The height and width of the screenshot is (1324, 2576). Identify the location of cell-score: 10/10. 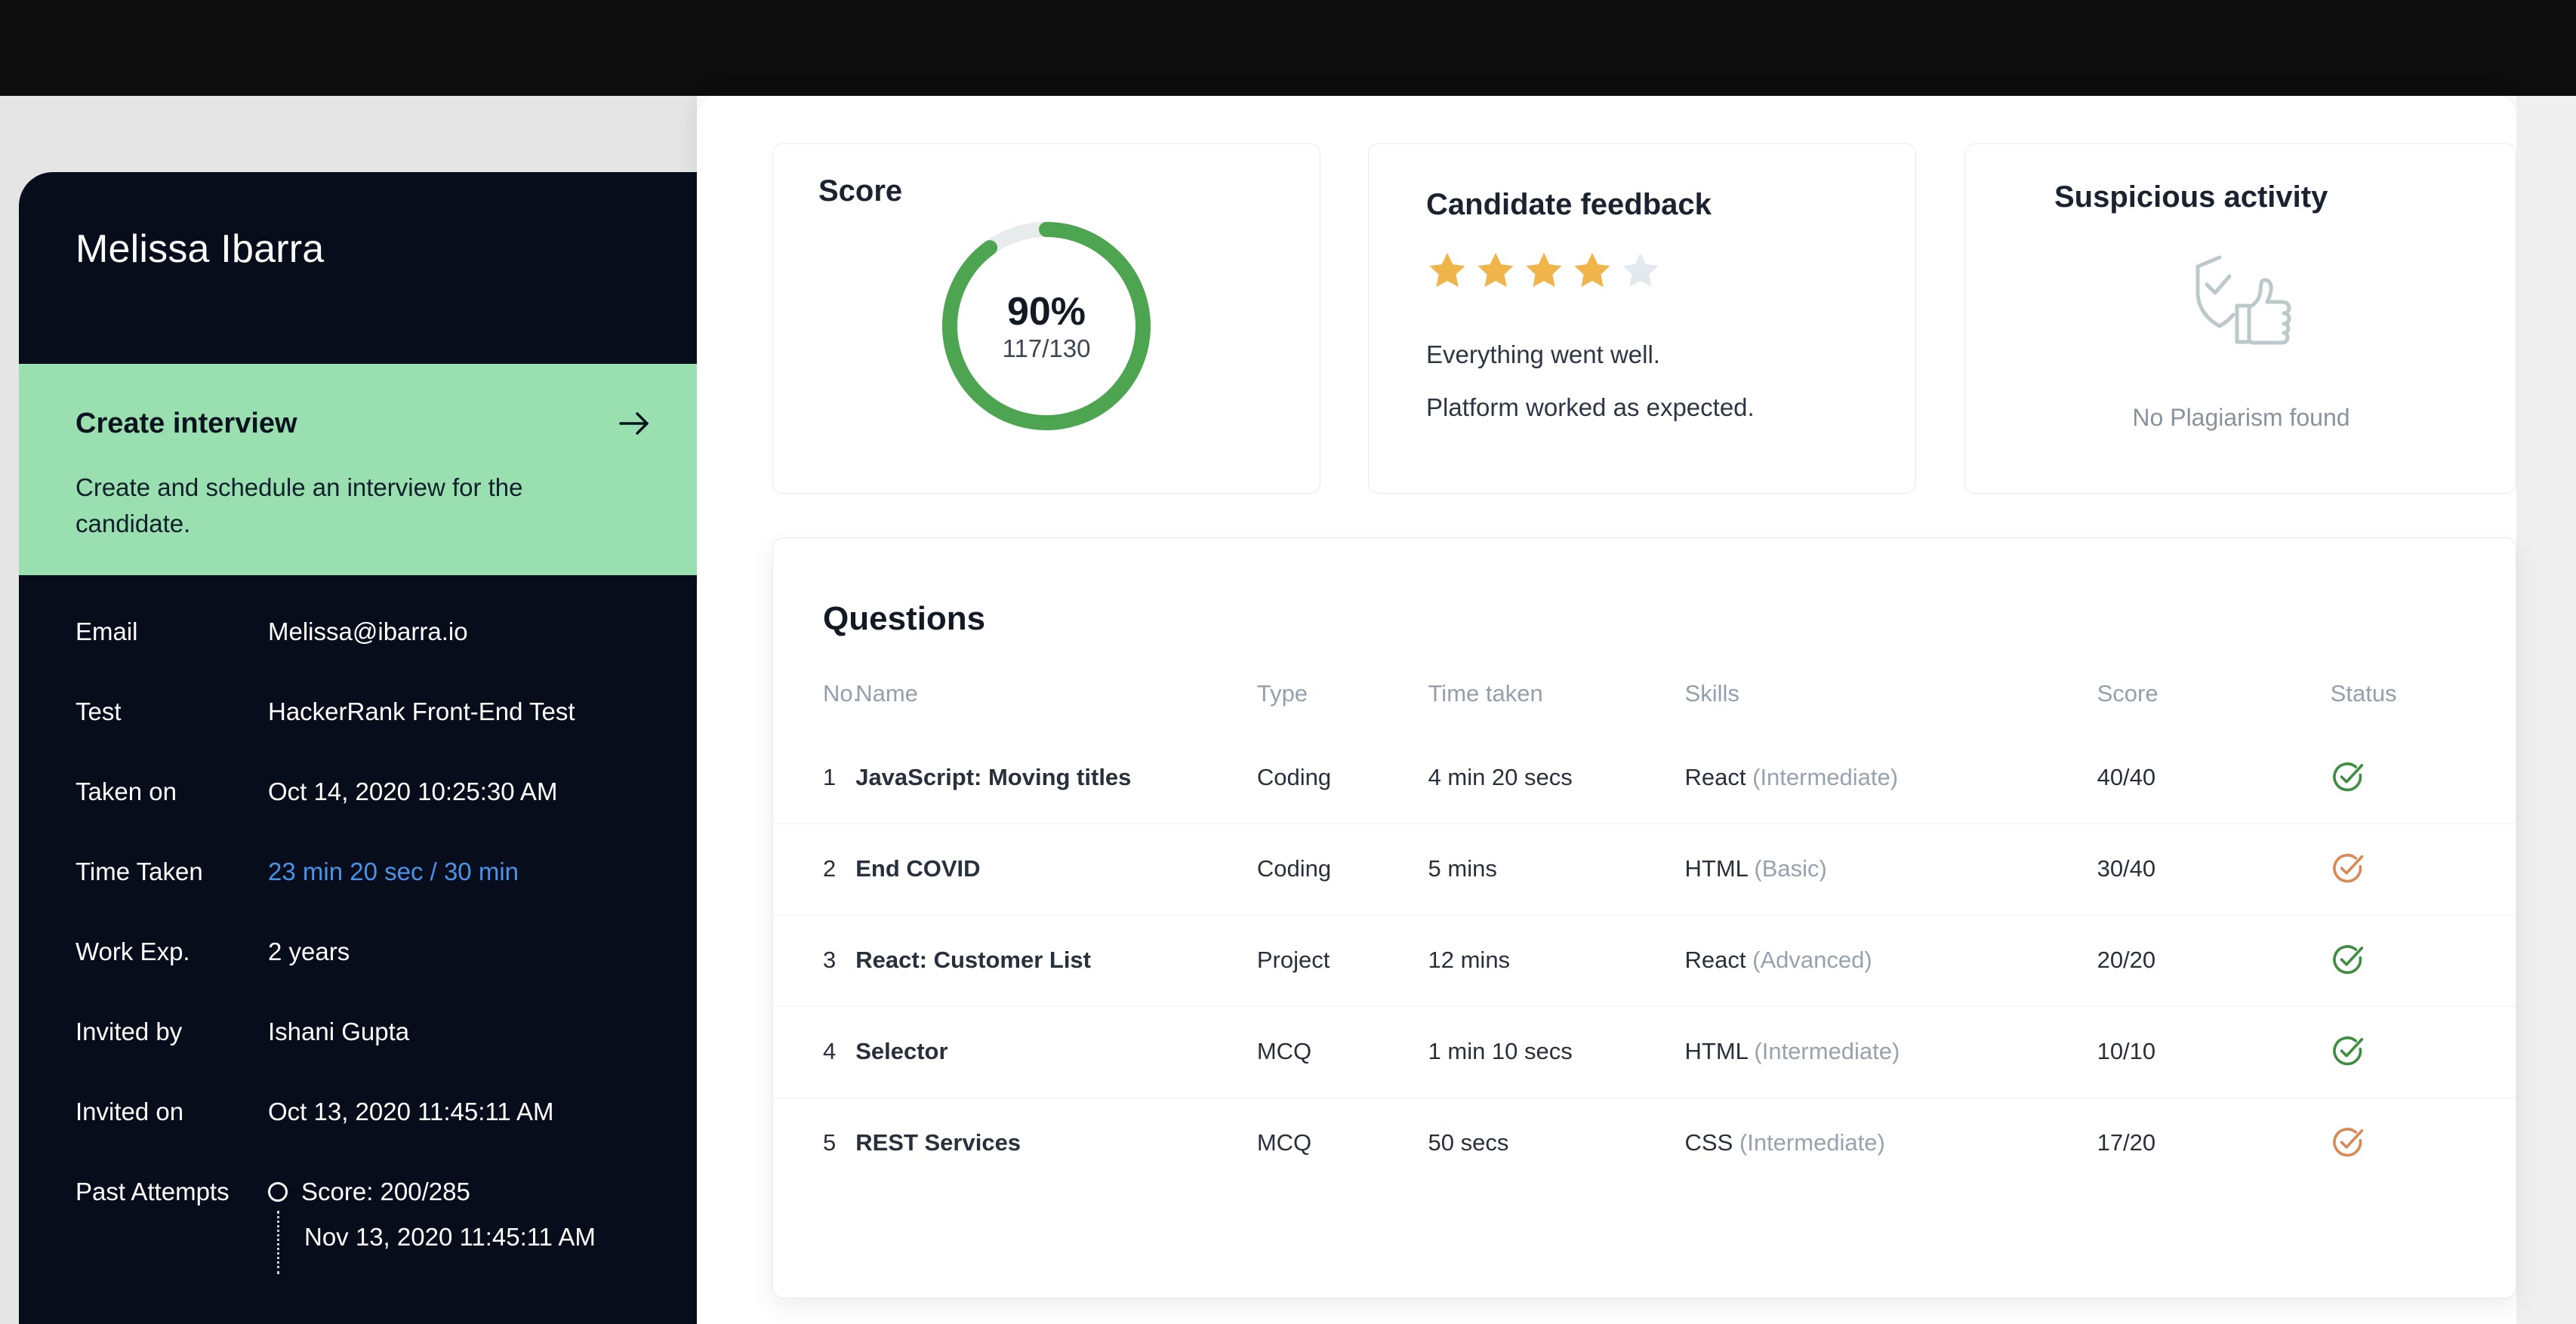
(2214, 1052).